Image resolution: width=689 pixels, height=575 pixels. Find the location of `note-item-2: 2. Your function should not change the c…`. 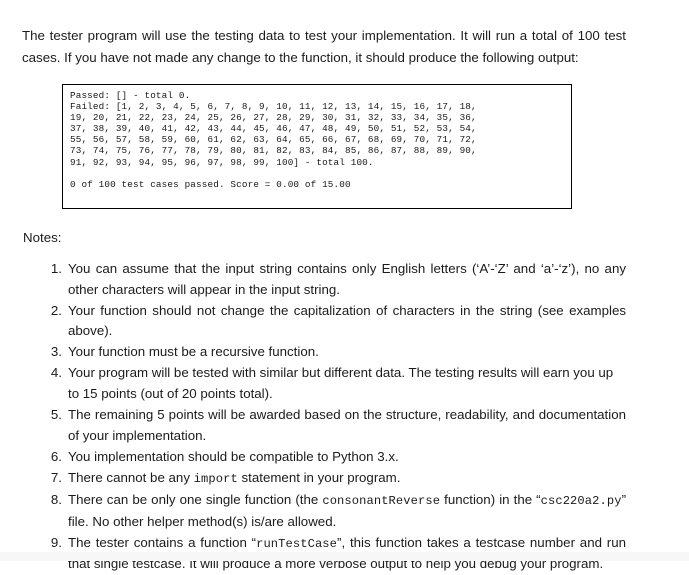

note-item-2: 2. Your function should not change the c… is located at coordinates (335, 321).